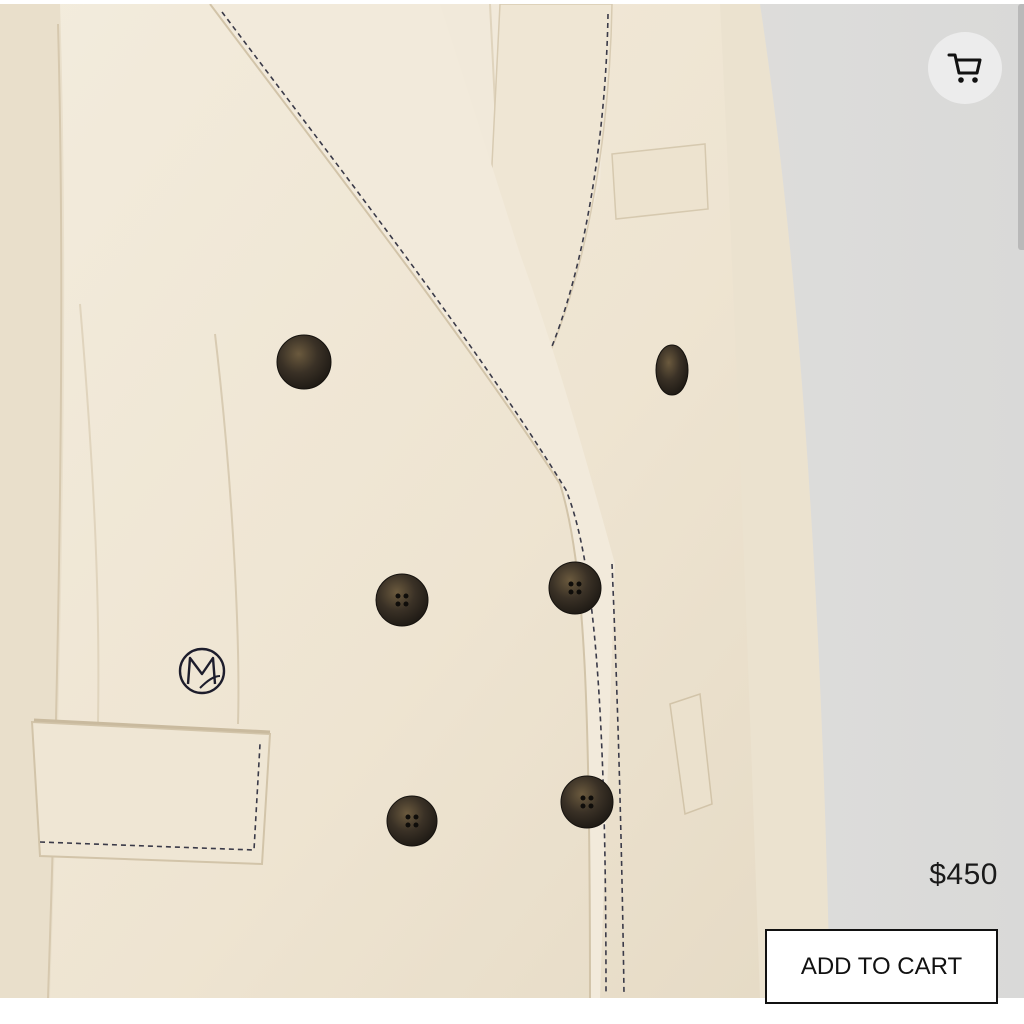 The height and width of the screenshot is (1024, 1024). Describe the element at coordinates (881, 966) in the screenshot. I see `add-to-cart-button: ADD TO CART` at that location.